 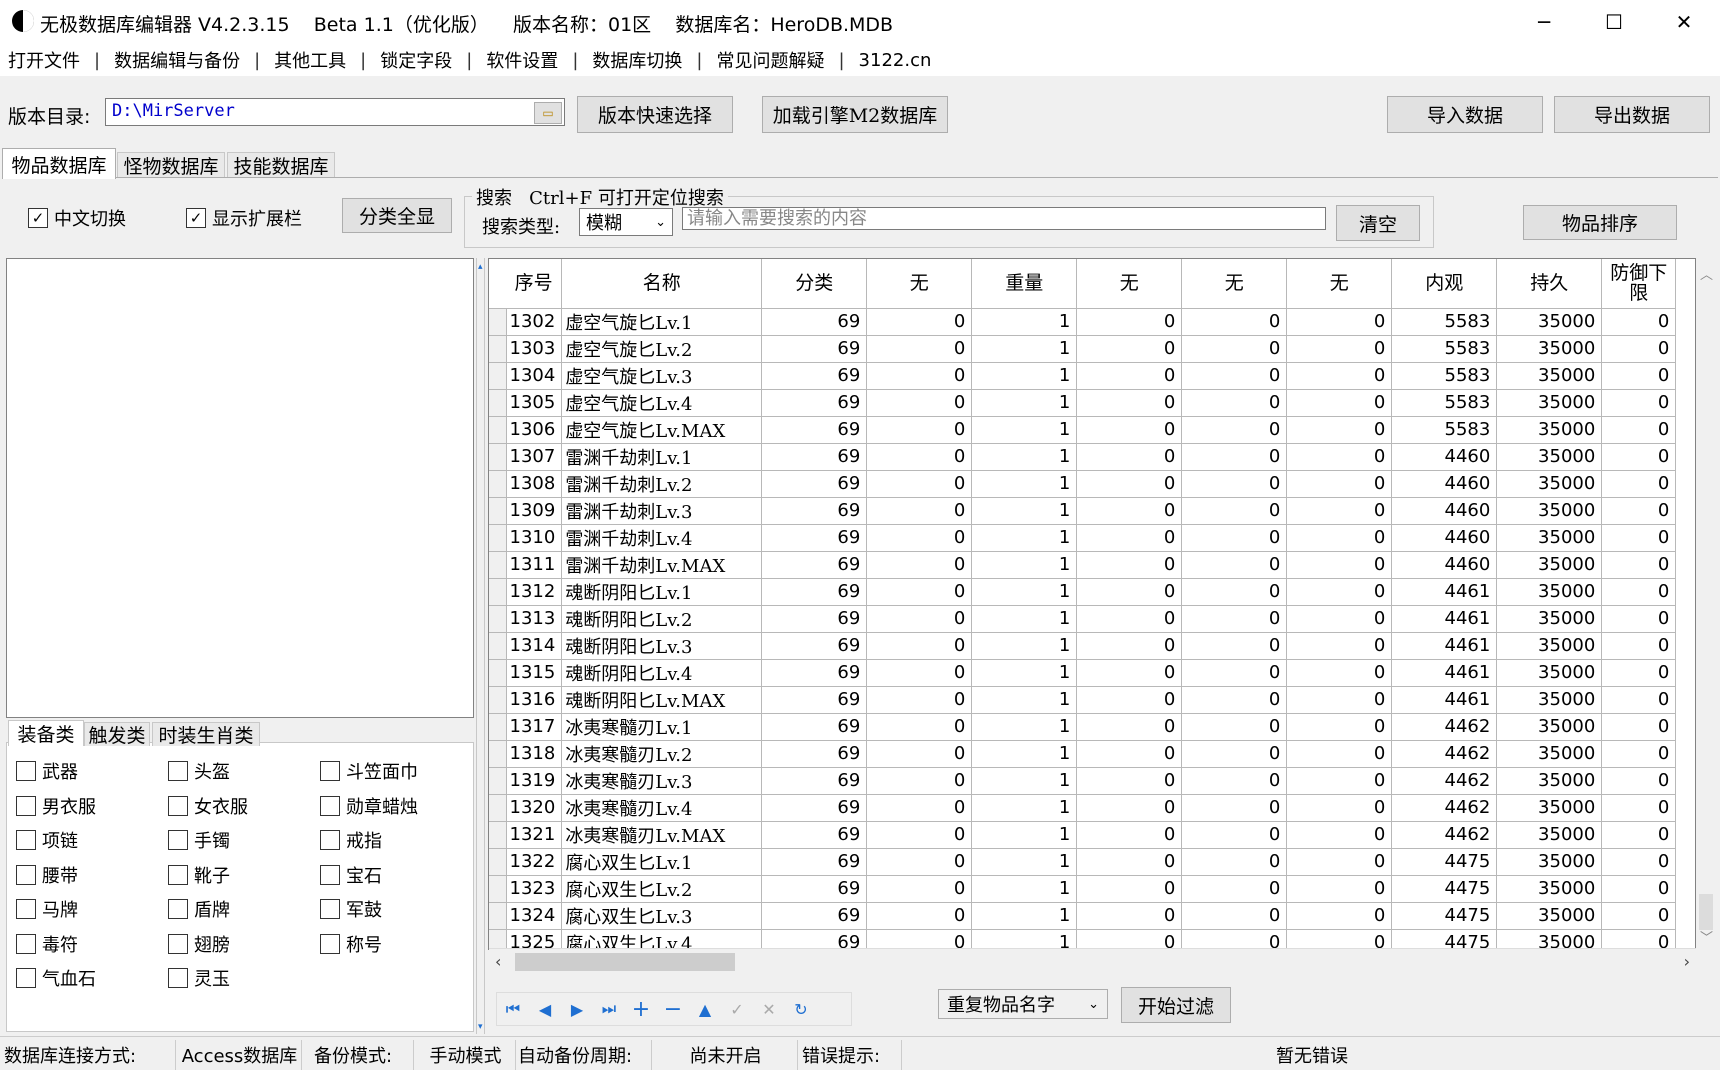 I want to click on table-row: 1308 雷渊千劫刺Lv.2 69 0 1 0 0 0 4460 35000 0, so click(x=1083, y=484).